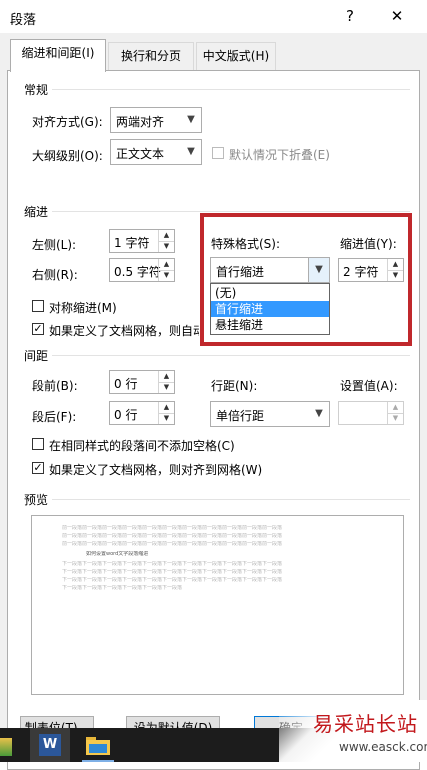 The image size is (427, 770). Describe the element at coordinates (67, 122) in the screenshot. I see `alignment-label: 对齐方式(G):` at that location.